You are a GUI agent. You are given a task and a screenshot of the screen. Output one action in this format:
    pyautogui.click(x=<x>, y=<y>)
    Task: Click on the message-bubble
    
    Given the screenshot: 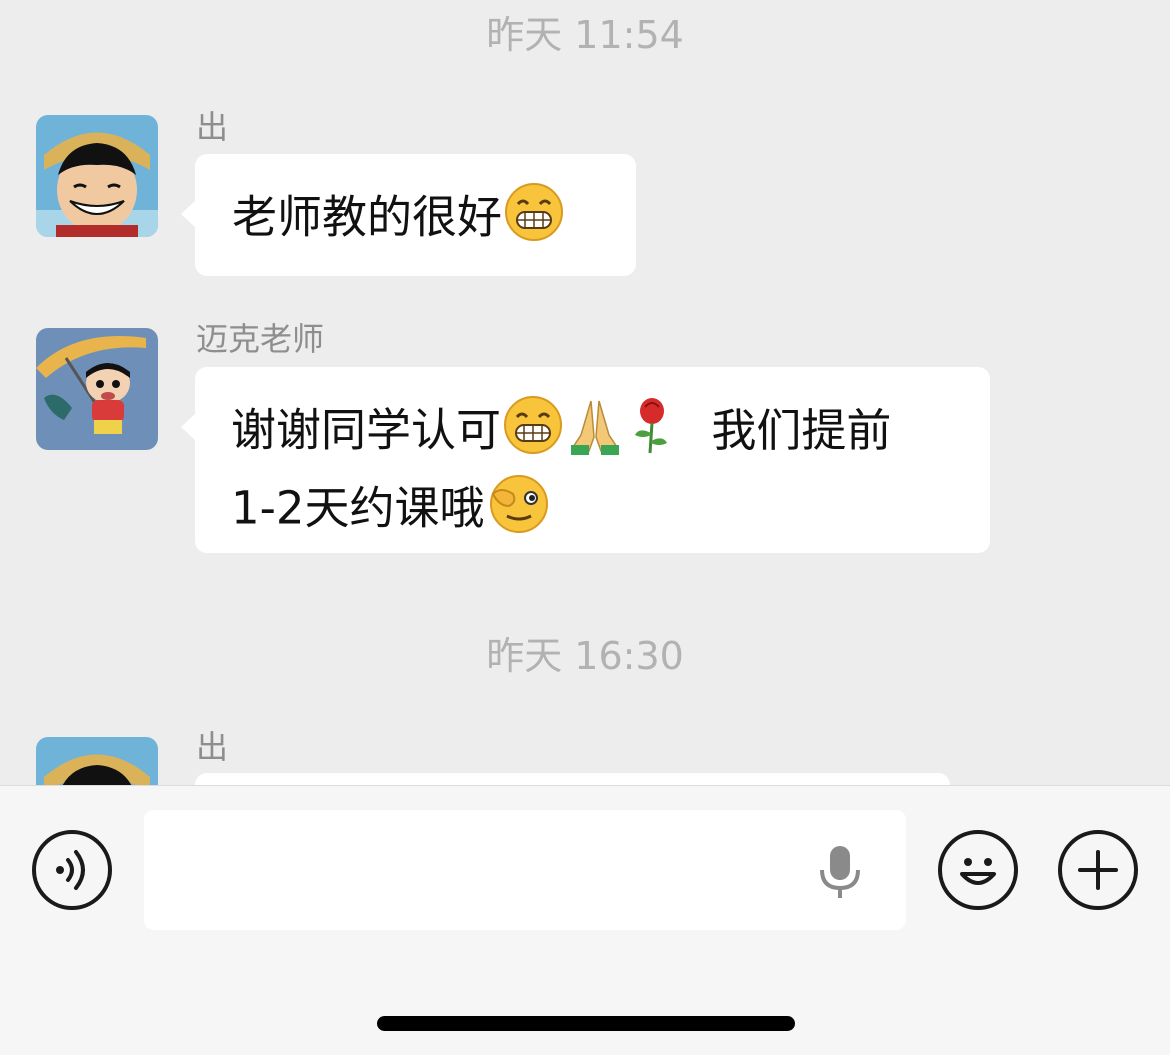 What is the action you would take?
    pyautogui.click(x=572, y=779)
    